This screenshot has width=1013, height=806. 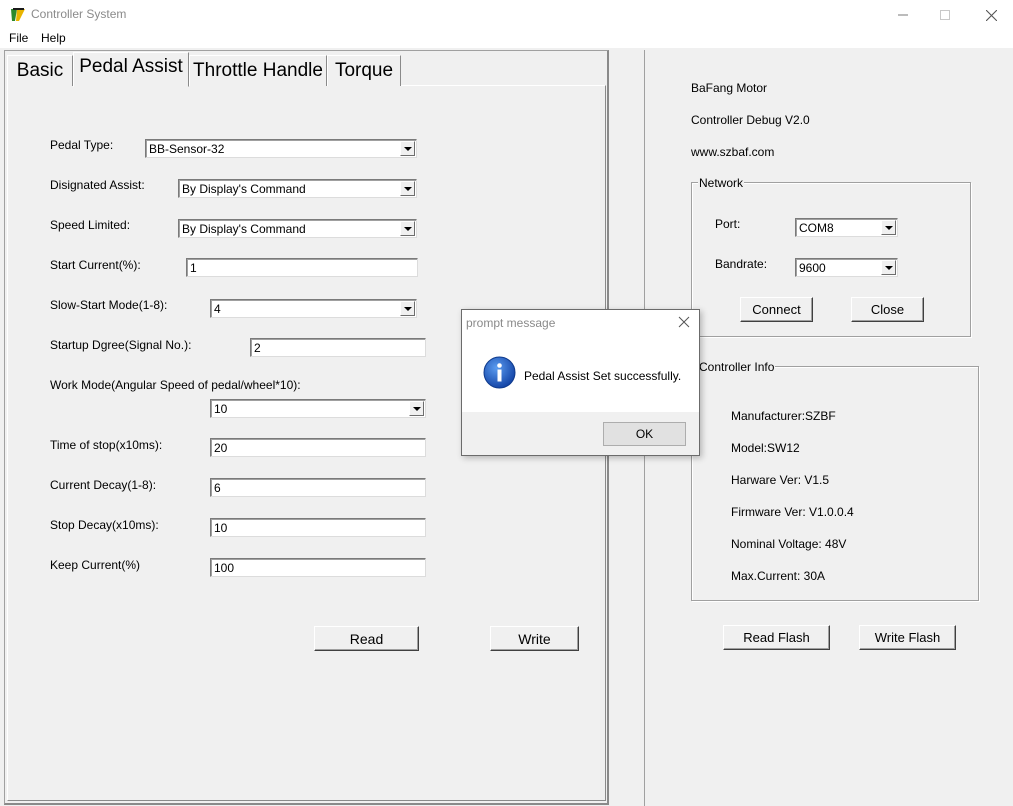 What do you see at coordinates (765, 448) in the screenshot?
I see `model-text: Model:SW12` at bounding box center [765, 448].